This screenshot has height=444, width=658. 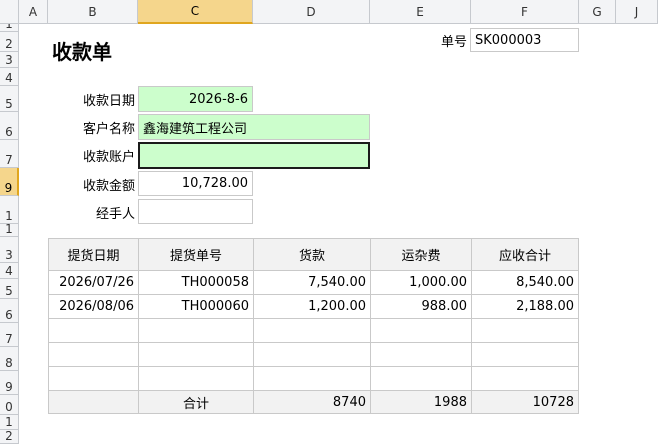 What do you see at coordinates (195, 211) in the screenshot?
I see `handler-field` at bounding box center [195, 211].